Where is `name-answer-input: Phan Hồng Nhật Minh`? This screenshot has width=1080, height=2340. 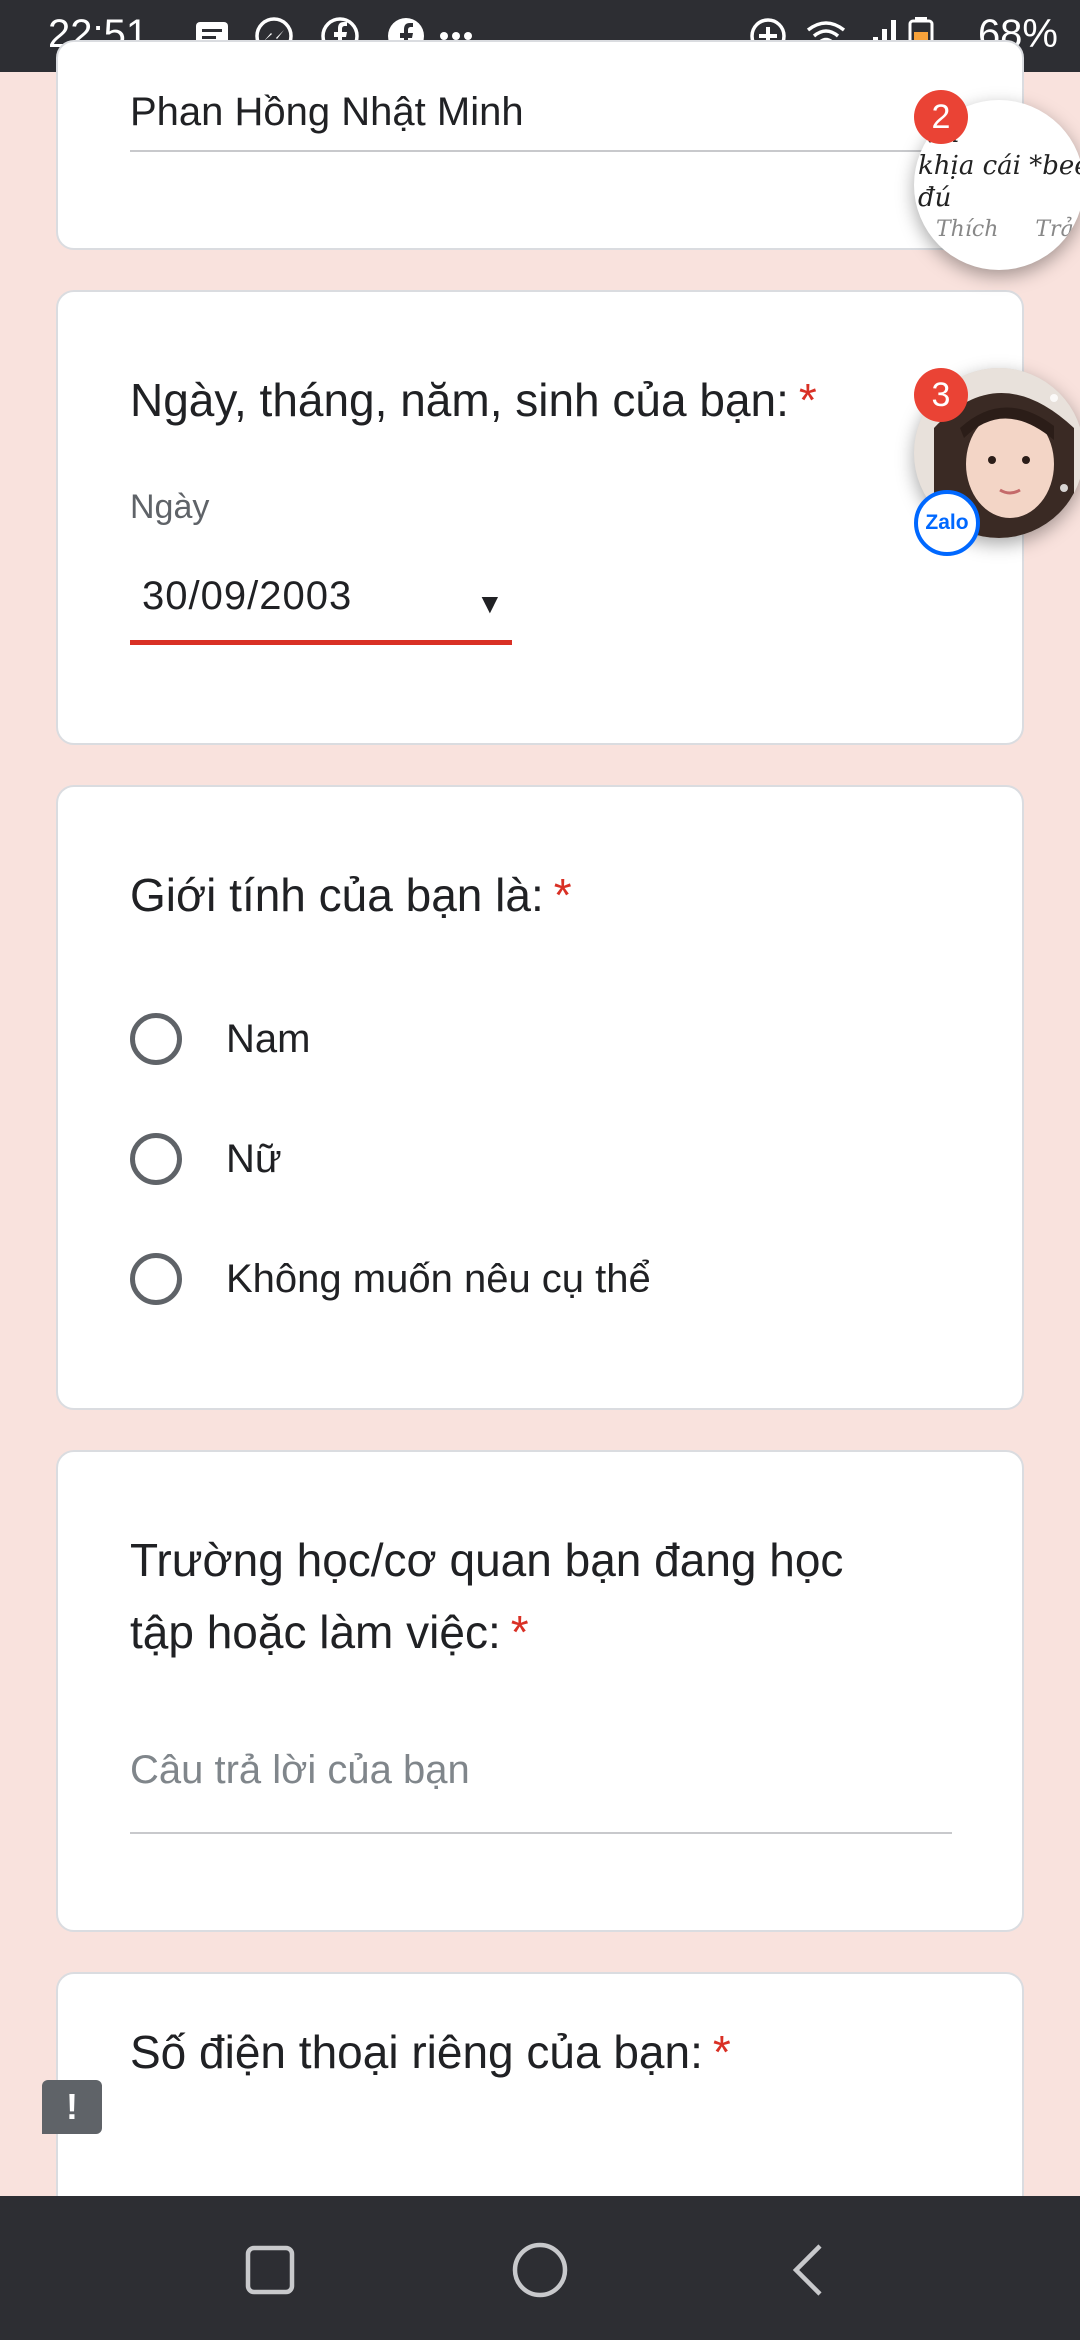
name-answer-input: Phan Hồng Nhật Minh is located at coordinates (327, 112).